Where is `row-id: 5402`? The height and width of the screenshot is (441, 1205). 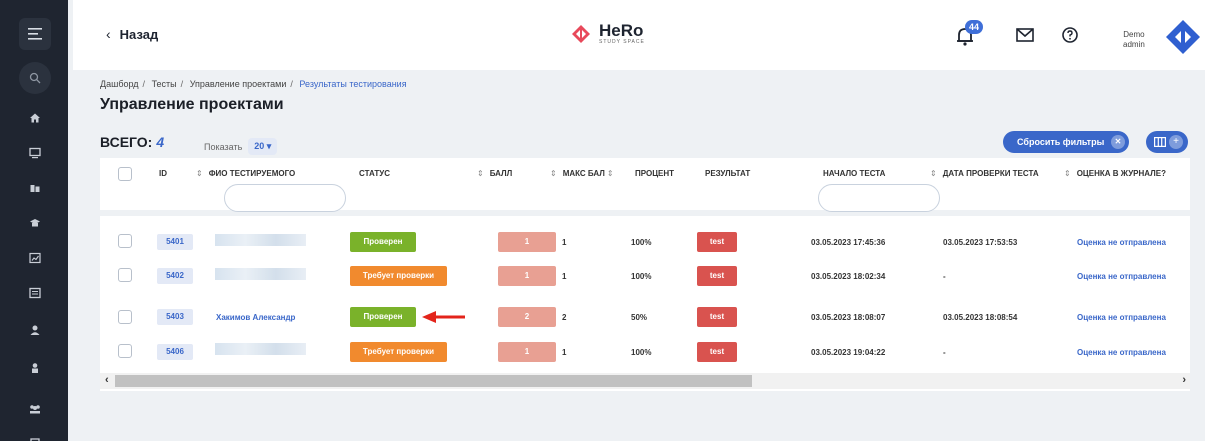 row-id: 5402 is located at coordinates (175, 276).